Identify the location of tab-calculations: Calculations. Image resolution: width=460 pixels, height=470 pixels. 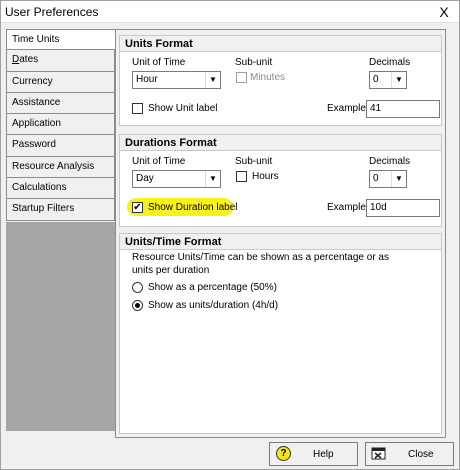
(60, 189).